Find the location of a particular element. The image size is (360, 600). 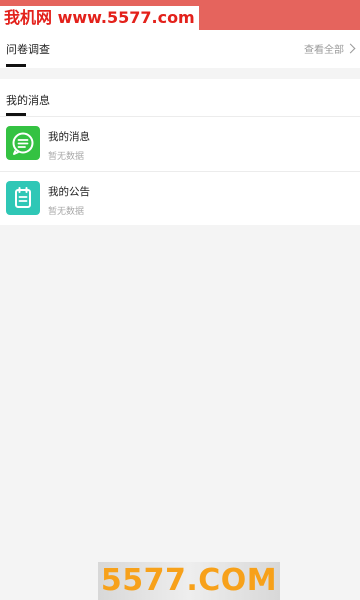

list-item-title: 我的消息 is located at coordinates (69, 137).